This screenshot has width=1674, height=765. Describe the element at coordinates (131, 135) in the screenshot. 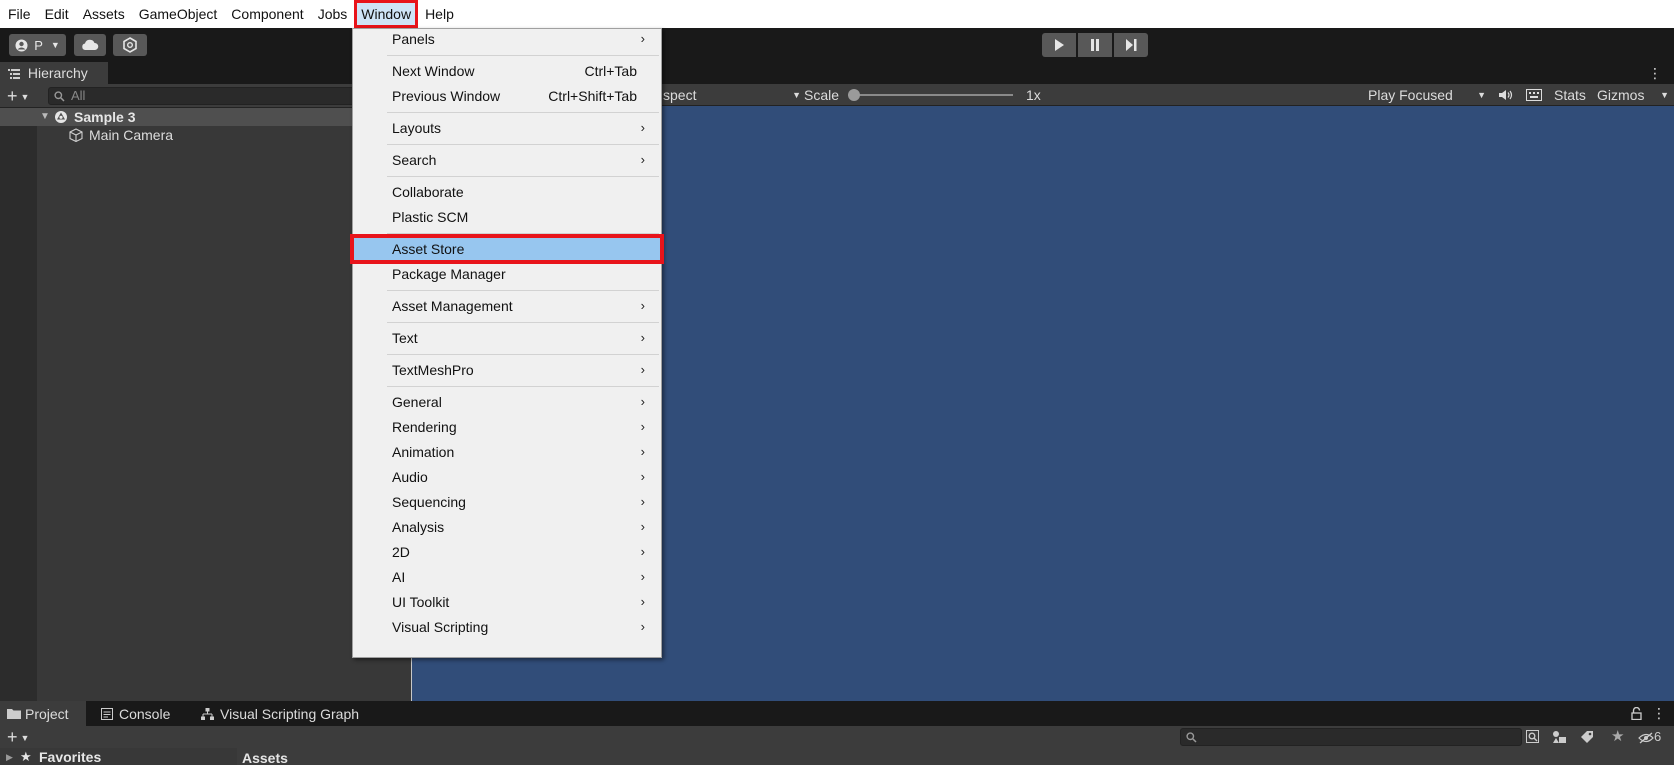

I see `object-name: Main Camera` at that location.